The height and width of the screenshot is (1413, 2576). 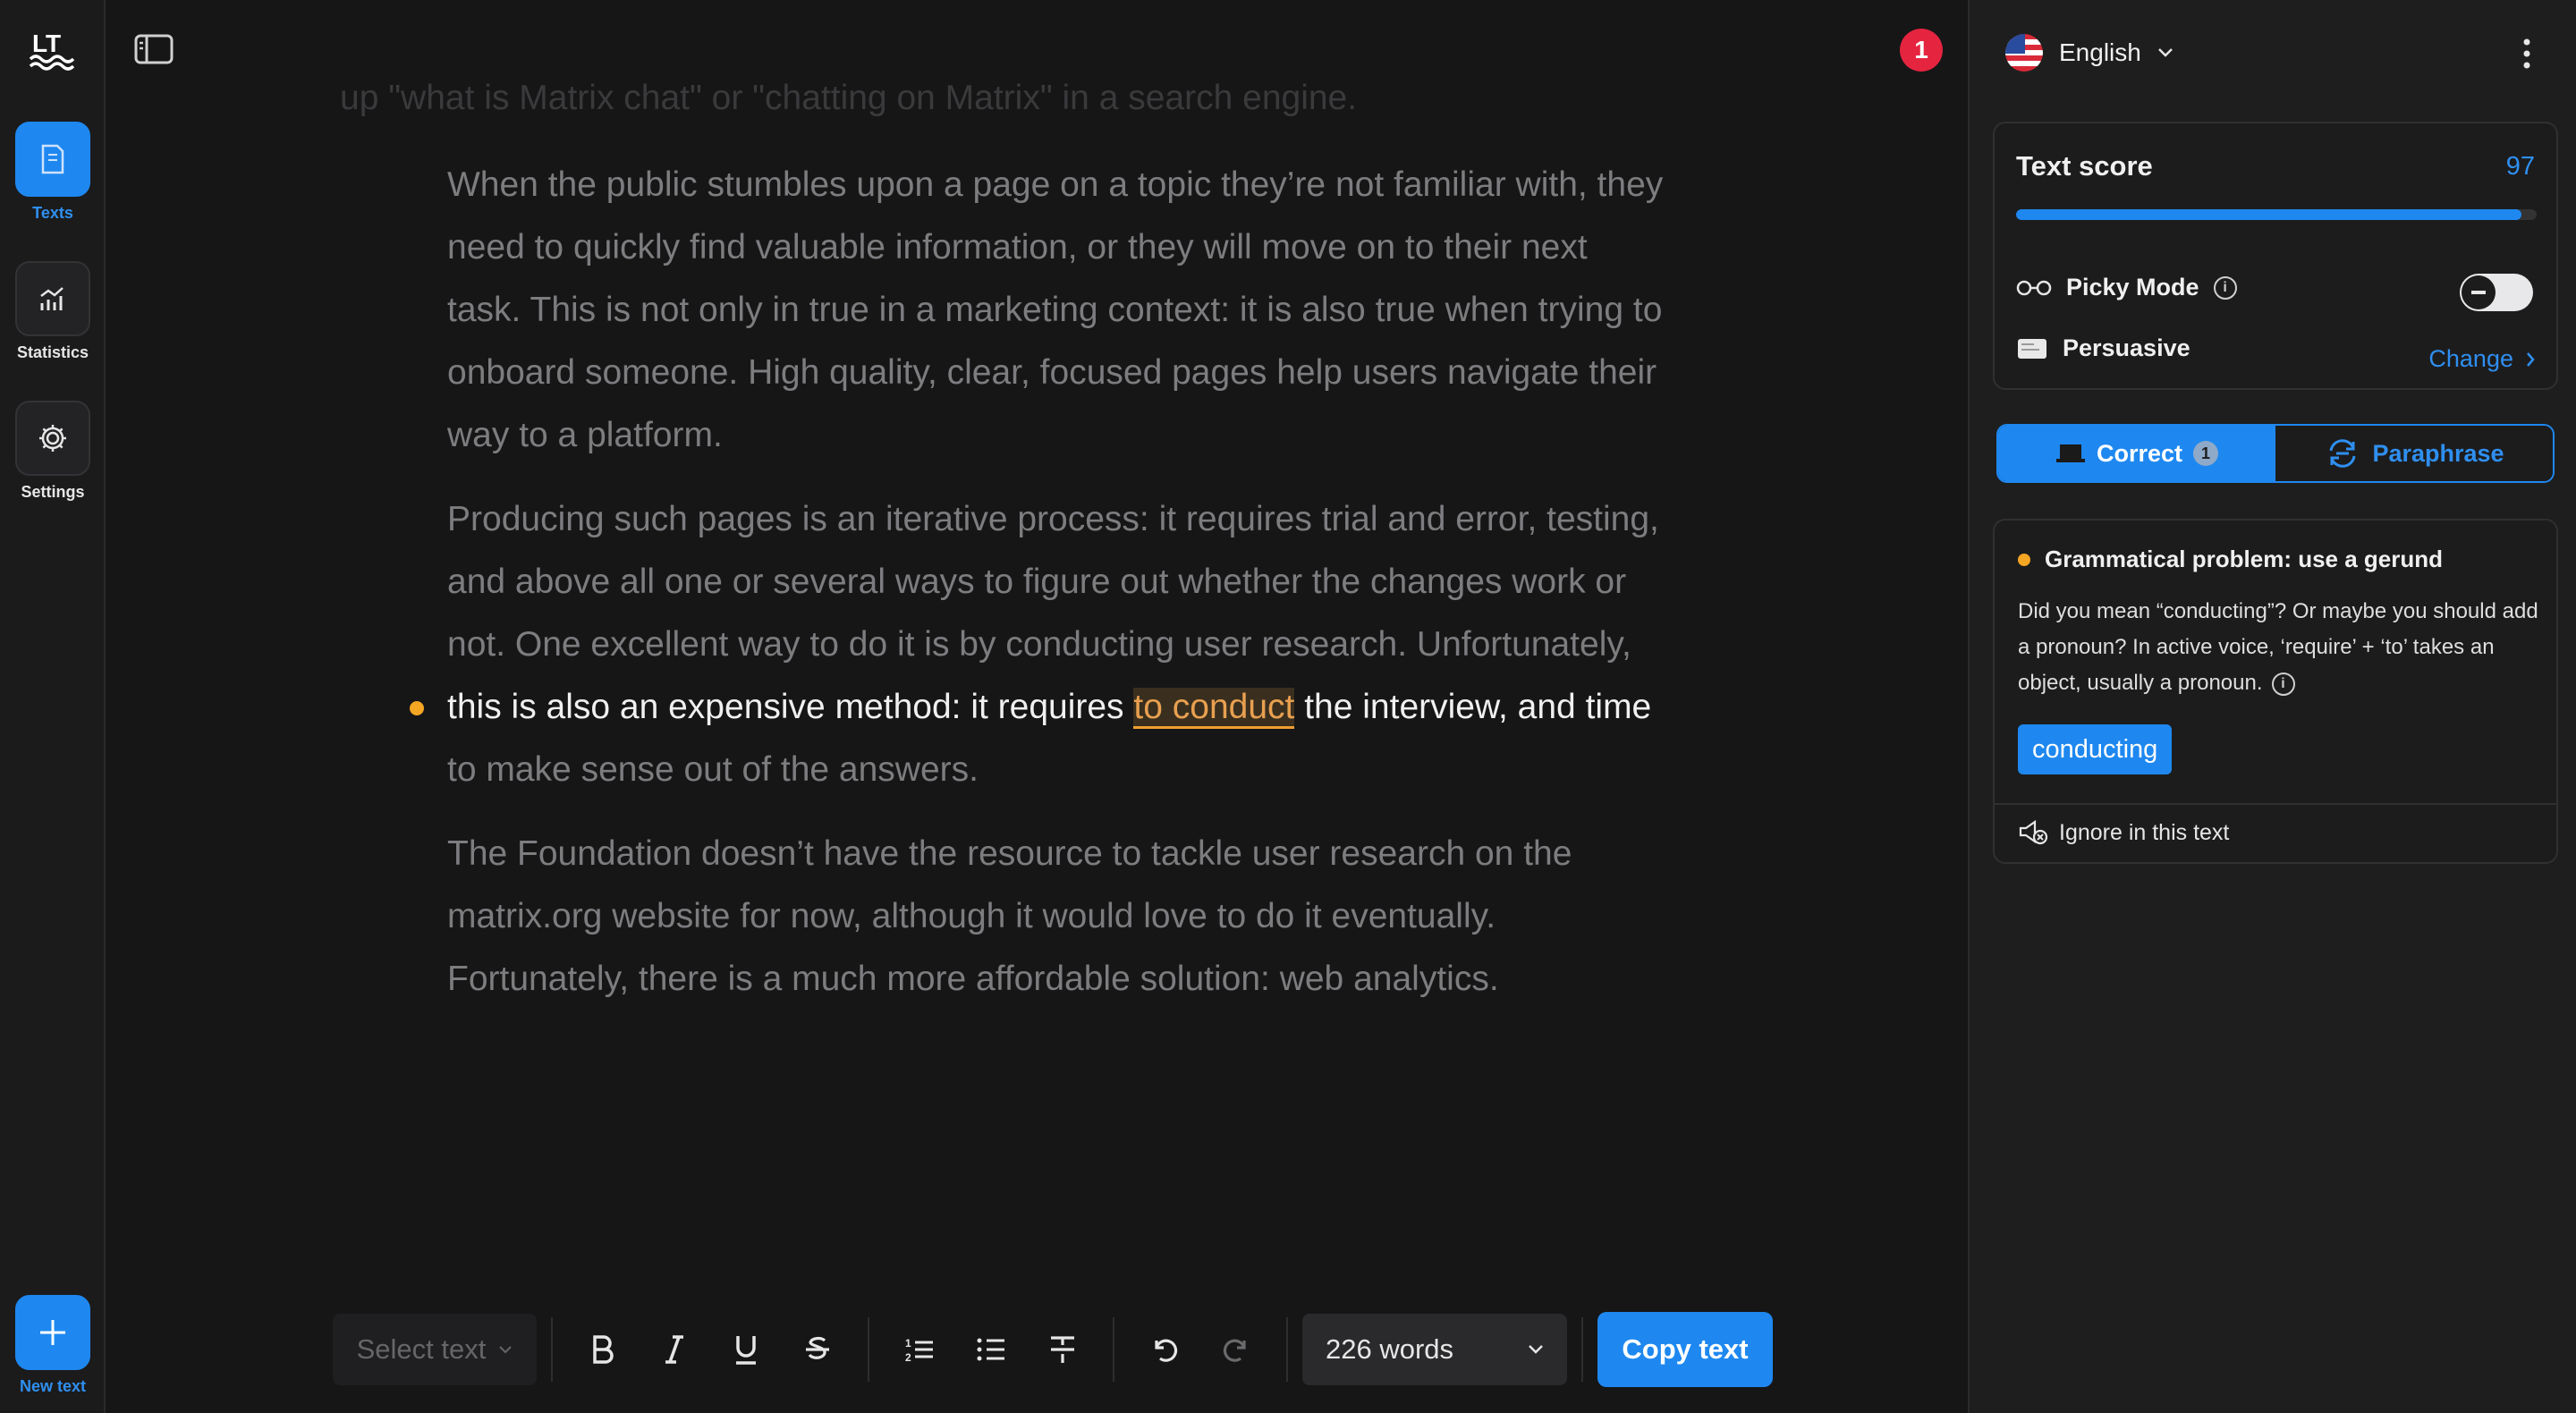 What do you see at coordinates (2520, 166) in the screenshot?
I see `text-score-value: 97` at bounding box center [2520, 166].